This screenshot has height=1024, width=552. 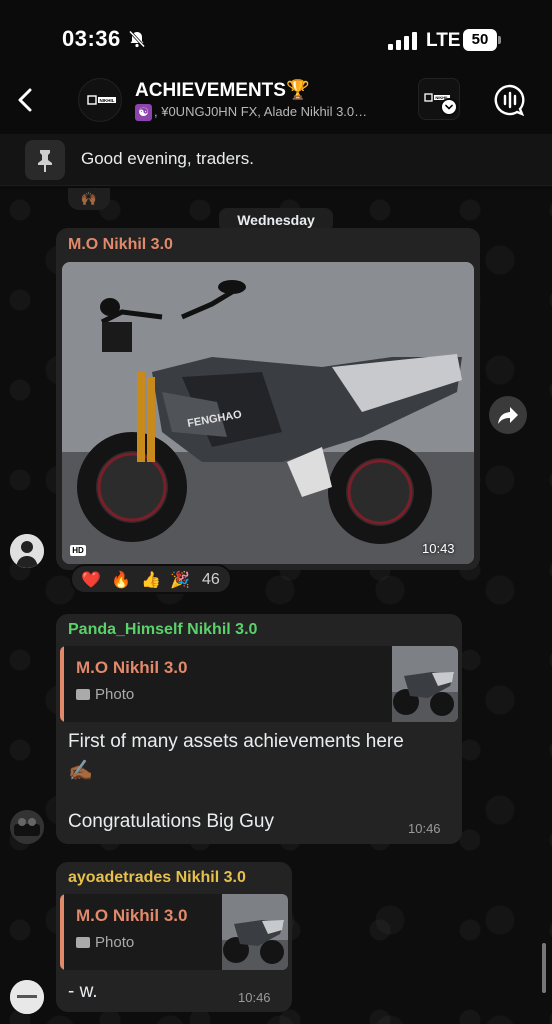 What do you see at coordinates (80, 771) in the screenshot?
I see `writing-hand-emoji: ✍🏾` at bounding box center [80, 771].